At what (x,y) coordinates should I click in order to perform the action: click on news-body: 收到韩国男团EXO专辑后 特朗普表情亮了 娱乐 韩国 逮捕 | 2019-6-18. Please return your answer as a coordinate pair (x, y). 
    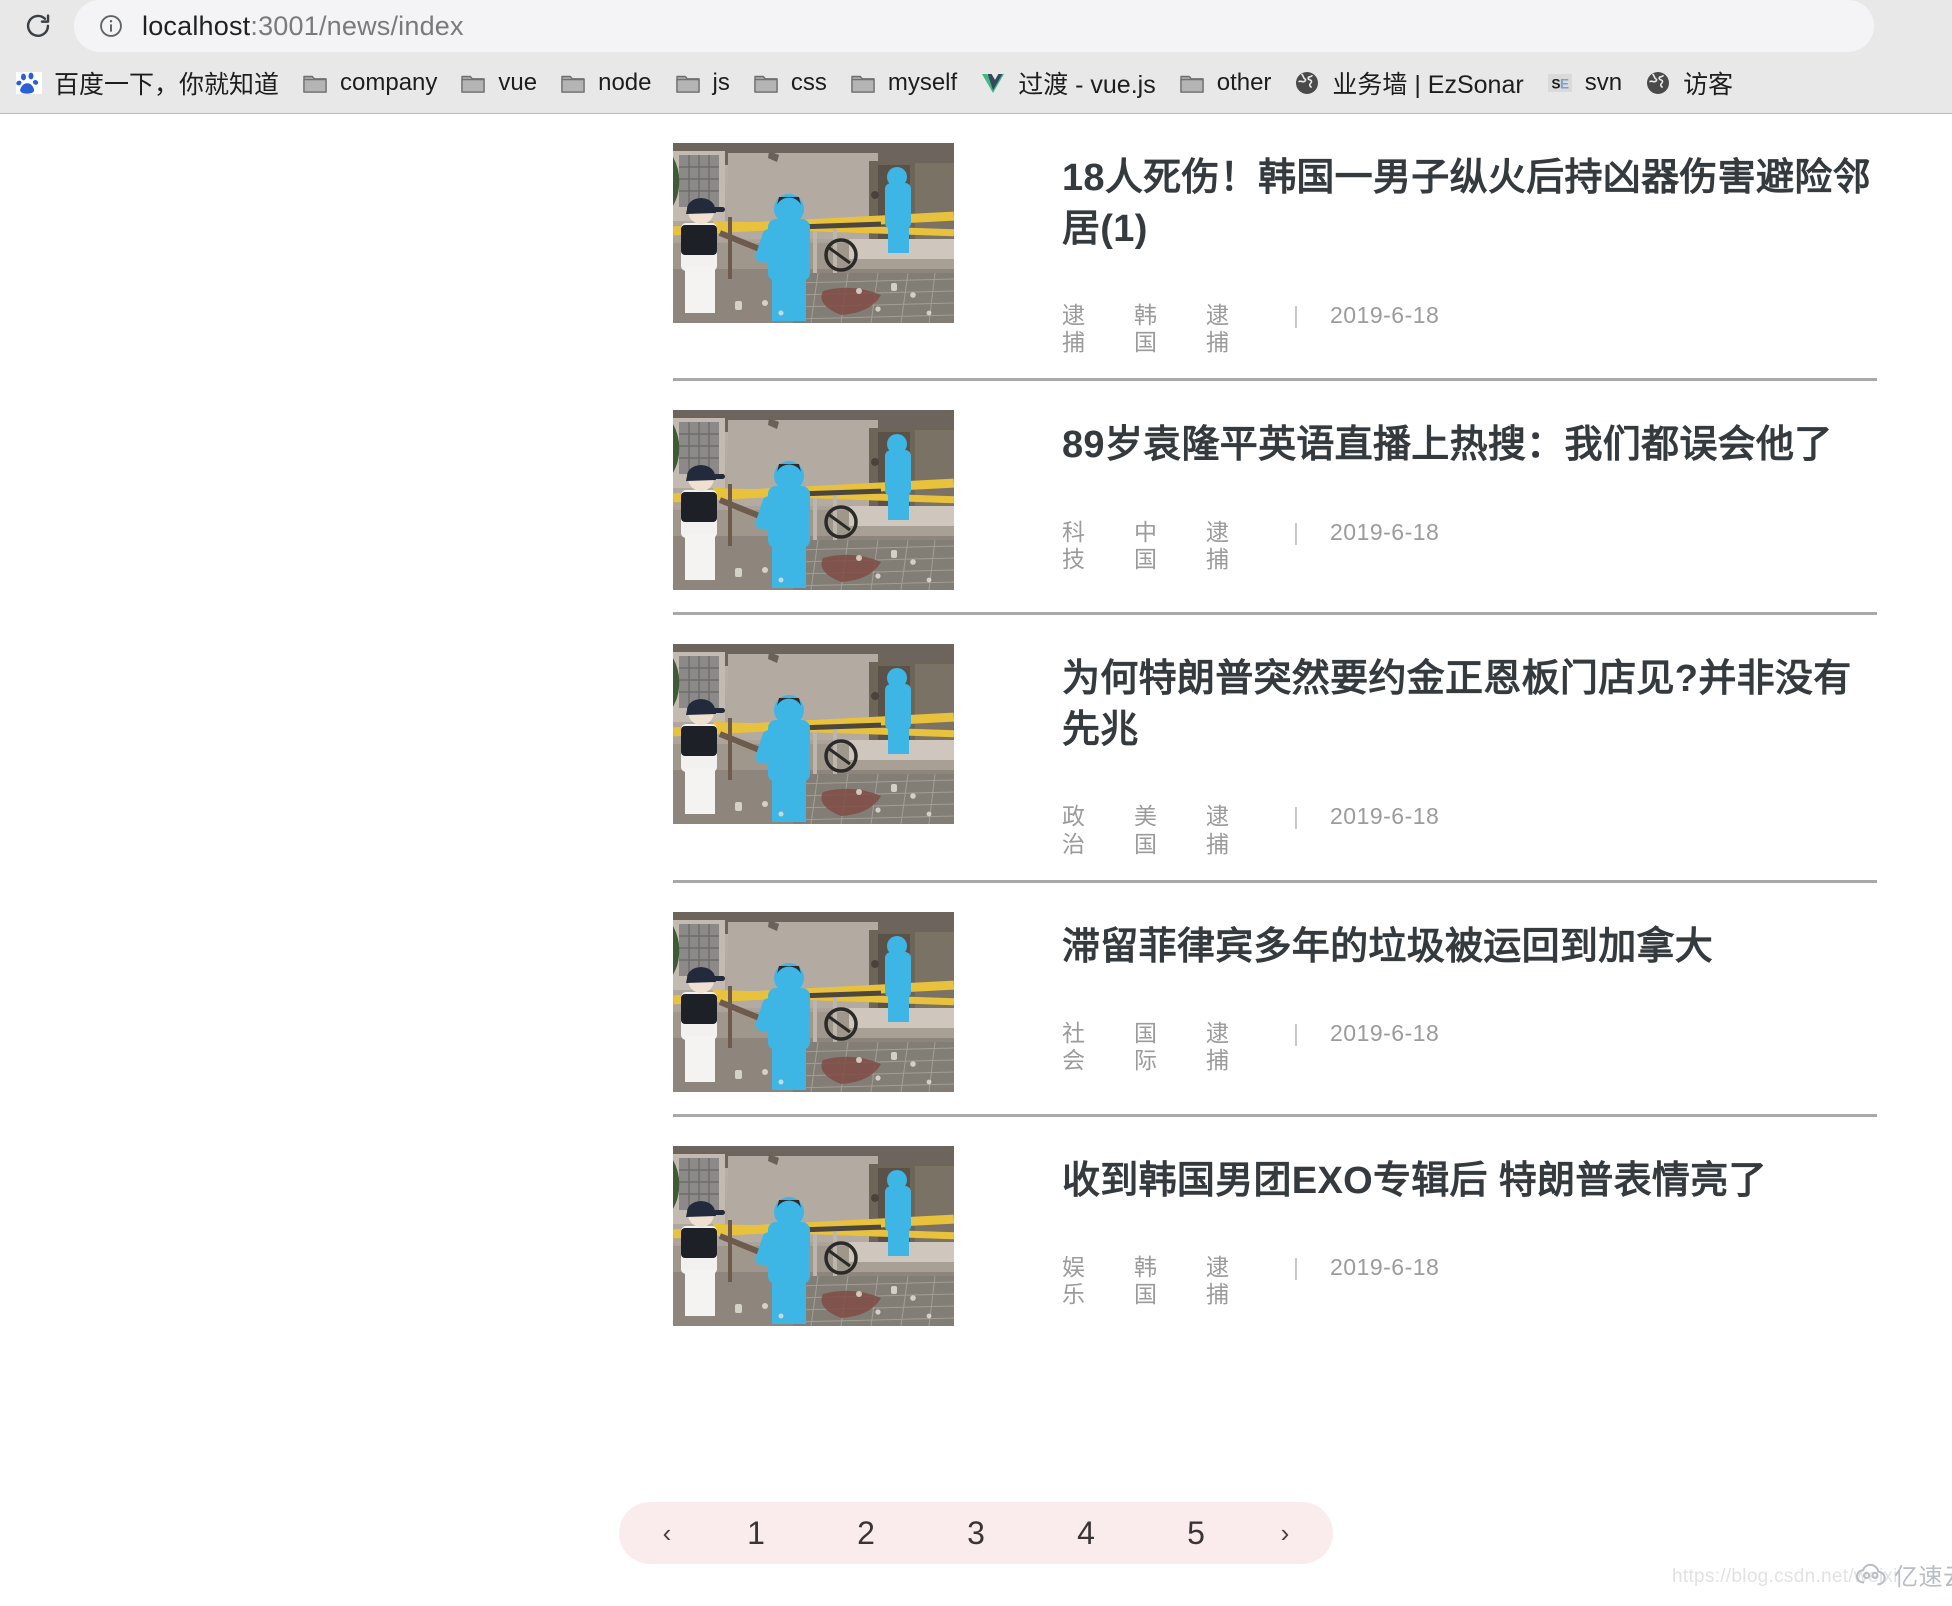
    Looking at the image, I should click on (1469, 1227).